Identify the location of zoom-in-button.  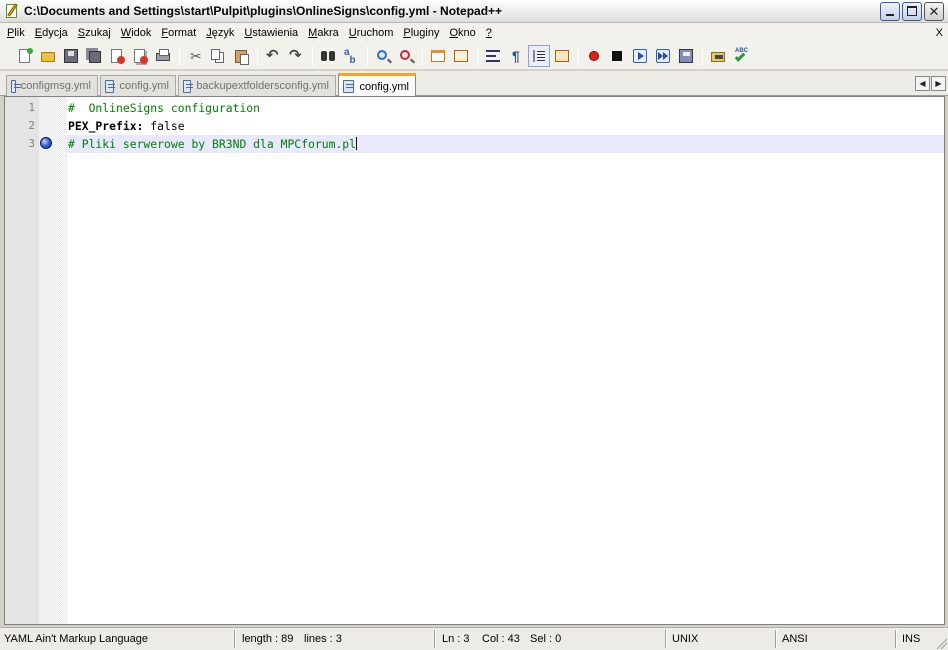
(383, 56).